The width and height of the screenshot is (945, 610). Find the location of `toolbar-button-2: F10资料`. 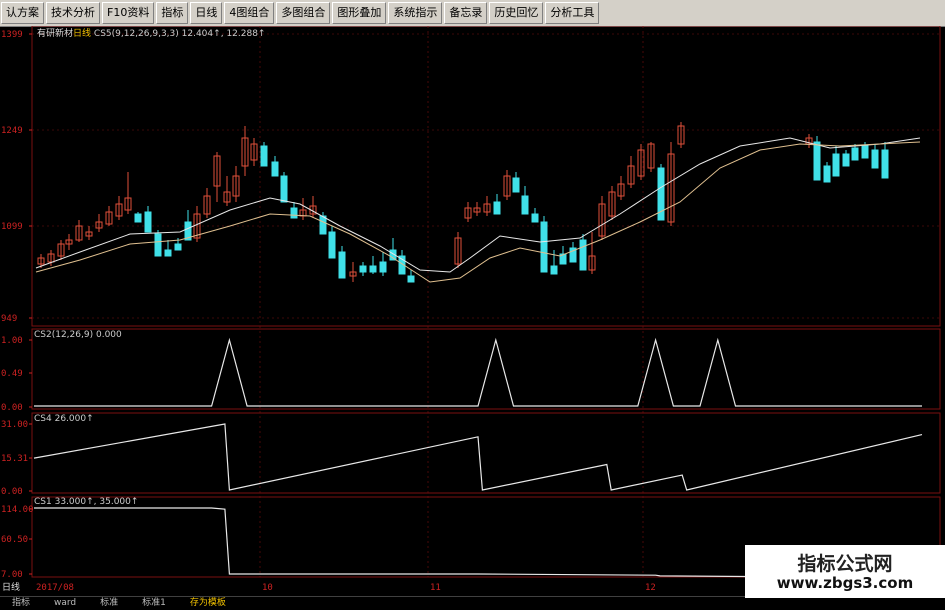

toolbar-button-2: F10资料 is located at coordinates (128, 13).